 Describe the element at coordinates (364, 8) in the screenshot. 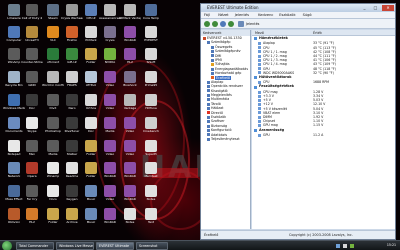

I see `minimize-button: _` at that location.